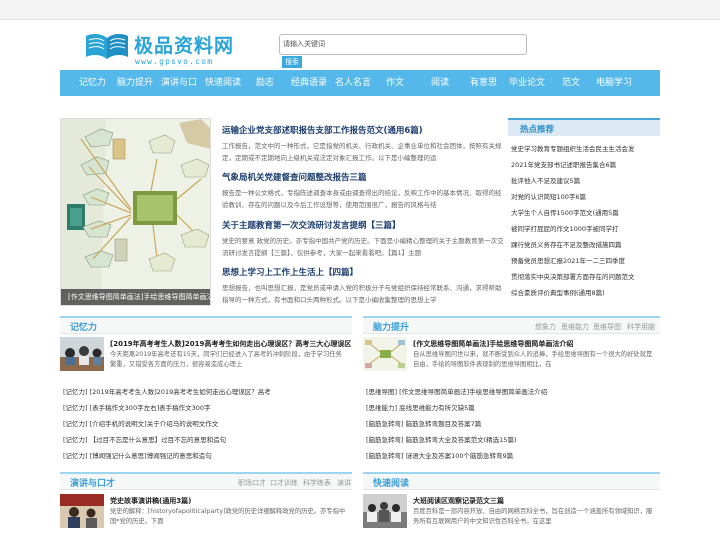  What do you see at coordinates (391, 482) in the screenshot?
I see `fastread-section-title: 快速阅读` at bounding box center [391, 482].